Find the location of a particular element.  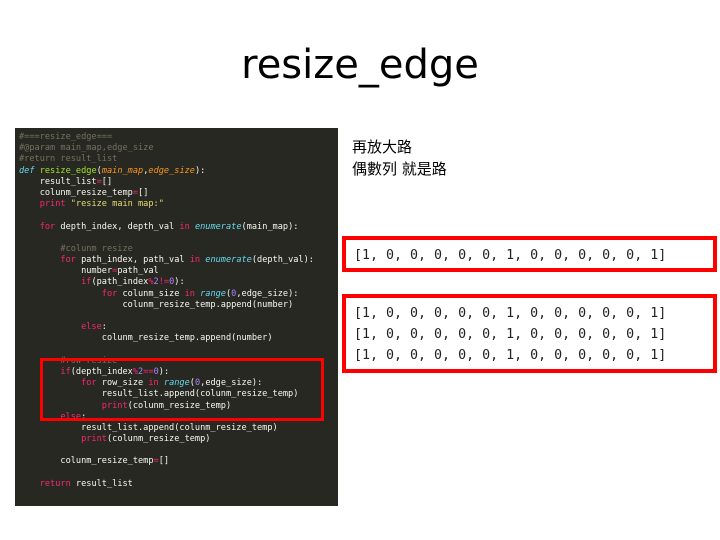

code-token: return is located at coordinates (47, 483).